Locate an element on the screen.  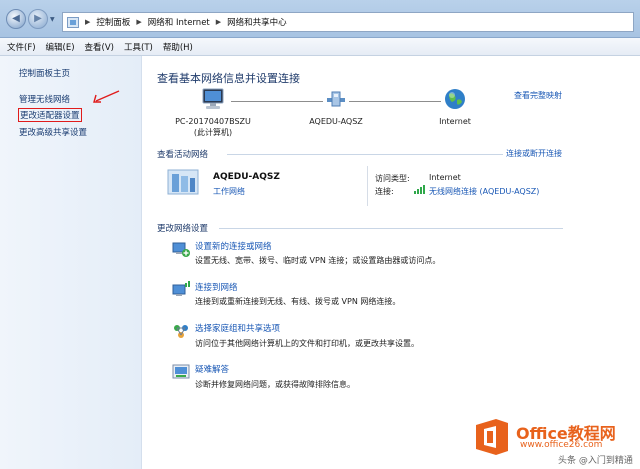
homegroup-sharing-desc: 访问位于其他网络计算机上的文件和打印机，或更改共享设置。 is located at coordinates (307, 343).